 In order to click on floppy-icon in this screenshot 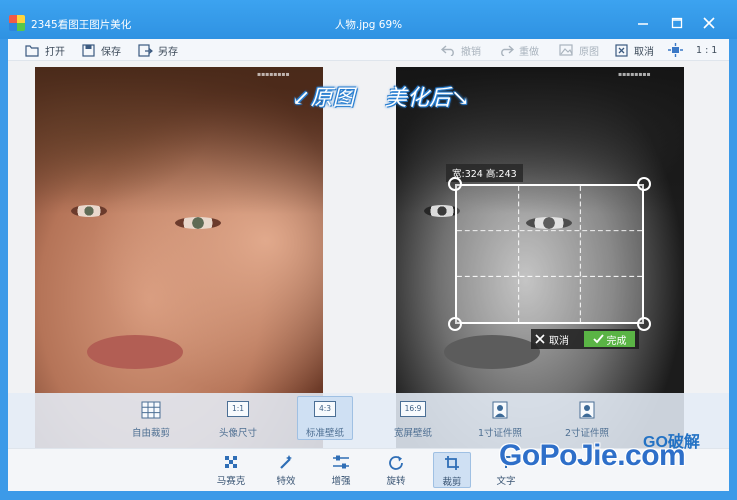, I will do `click(88, 50)`.